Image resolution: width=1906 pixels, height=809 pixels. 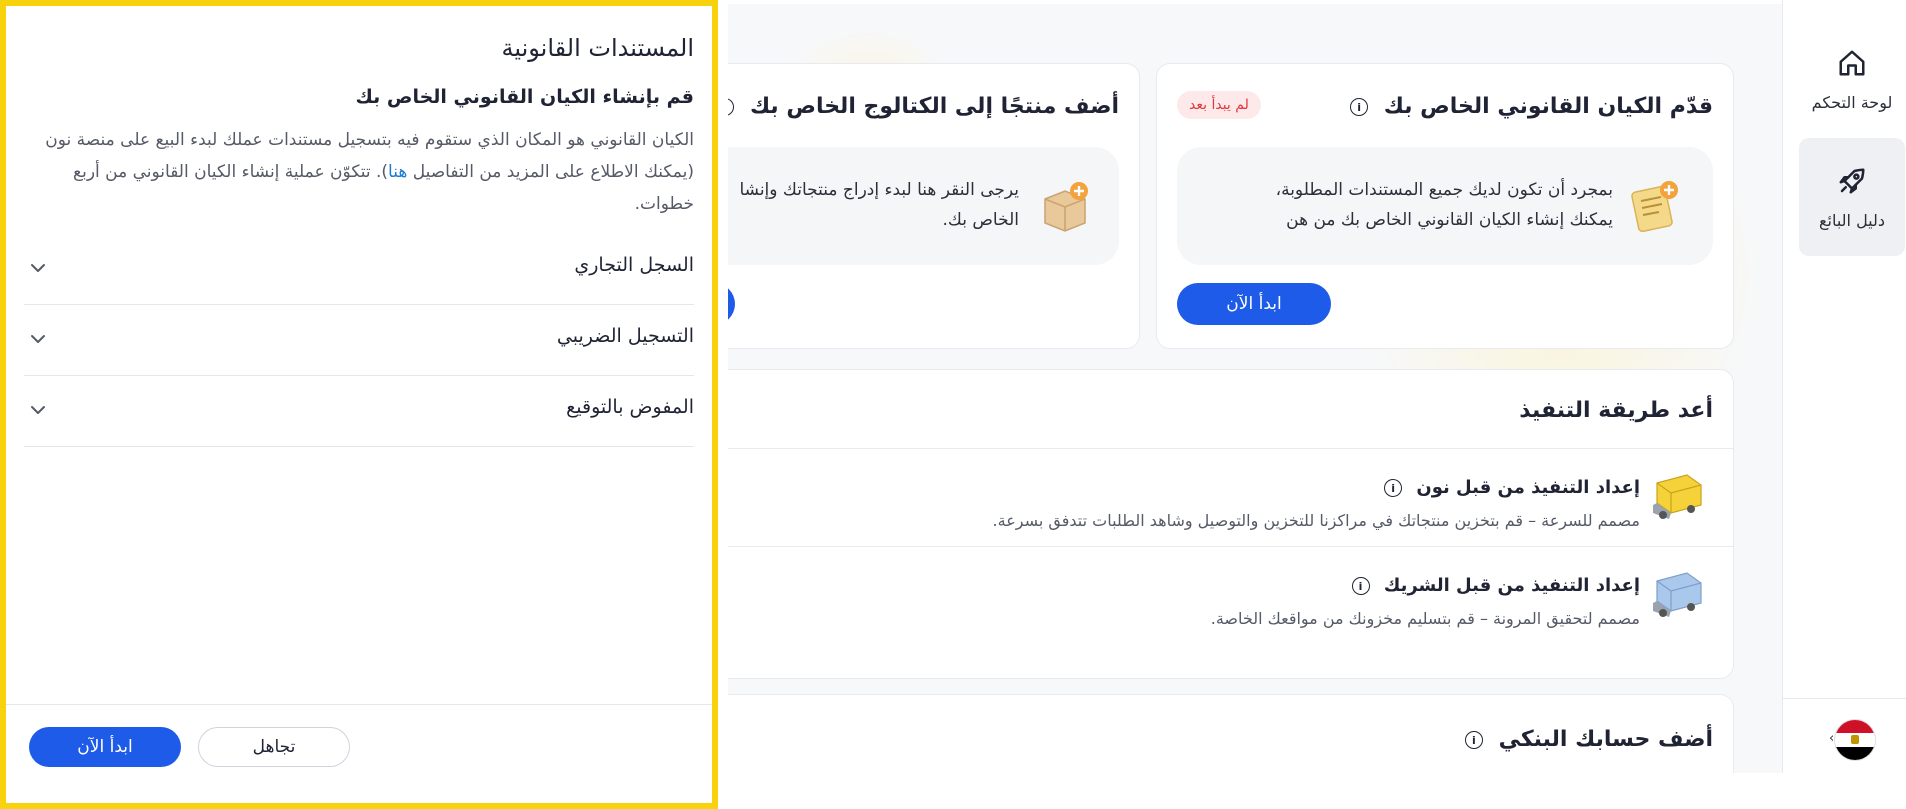 I want to click on fulfillment-option-title: إعداد التنفيذ من قبل الشريك i, so click(x=1495, y=585).